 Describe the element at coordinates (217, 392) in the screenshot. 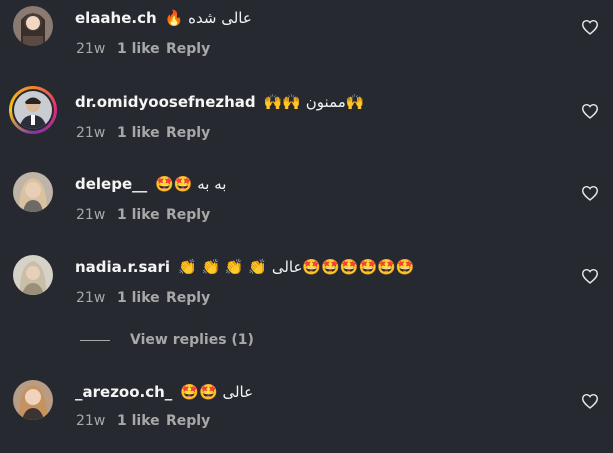

I see `comment-text: 🤩🤩 عالی` at that location.